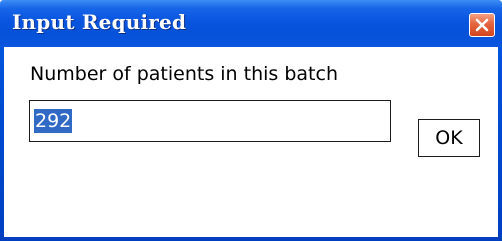 The width and height of the screenshot is (502, 241). Describe the element at coordinates (53, 121) in the screenshot. I see `input-selected-text: 292` at that location.